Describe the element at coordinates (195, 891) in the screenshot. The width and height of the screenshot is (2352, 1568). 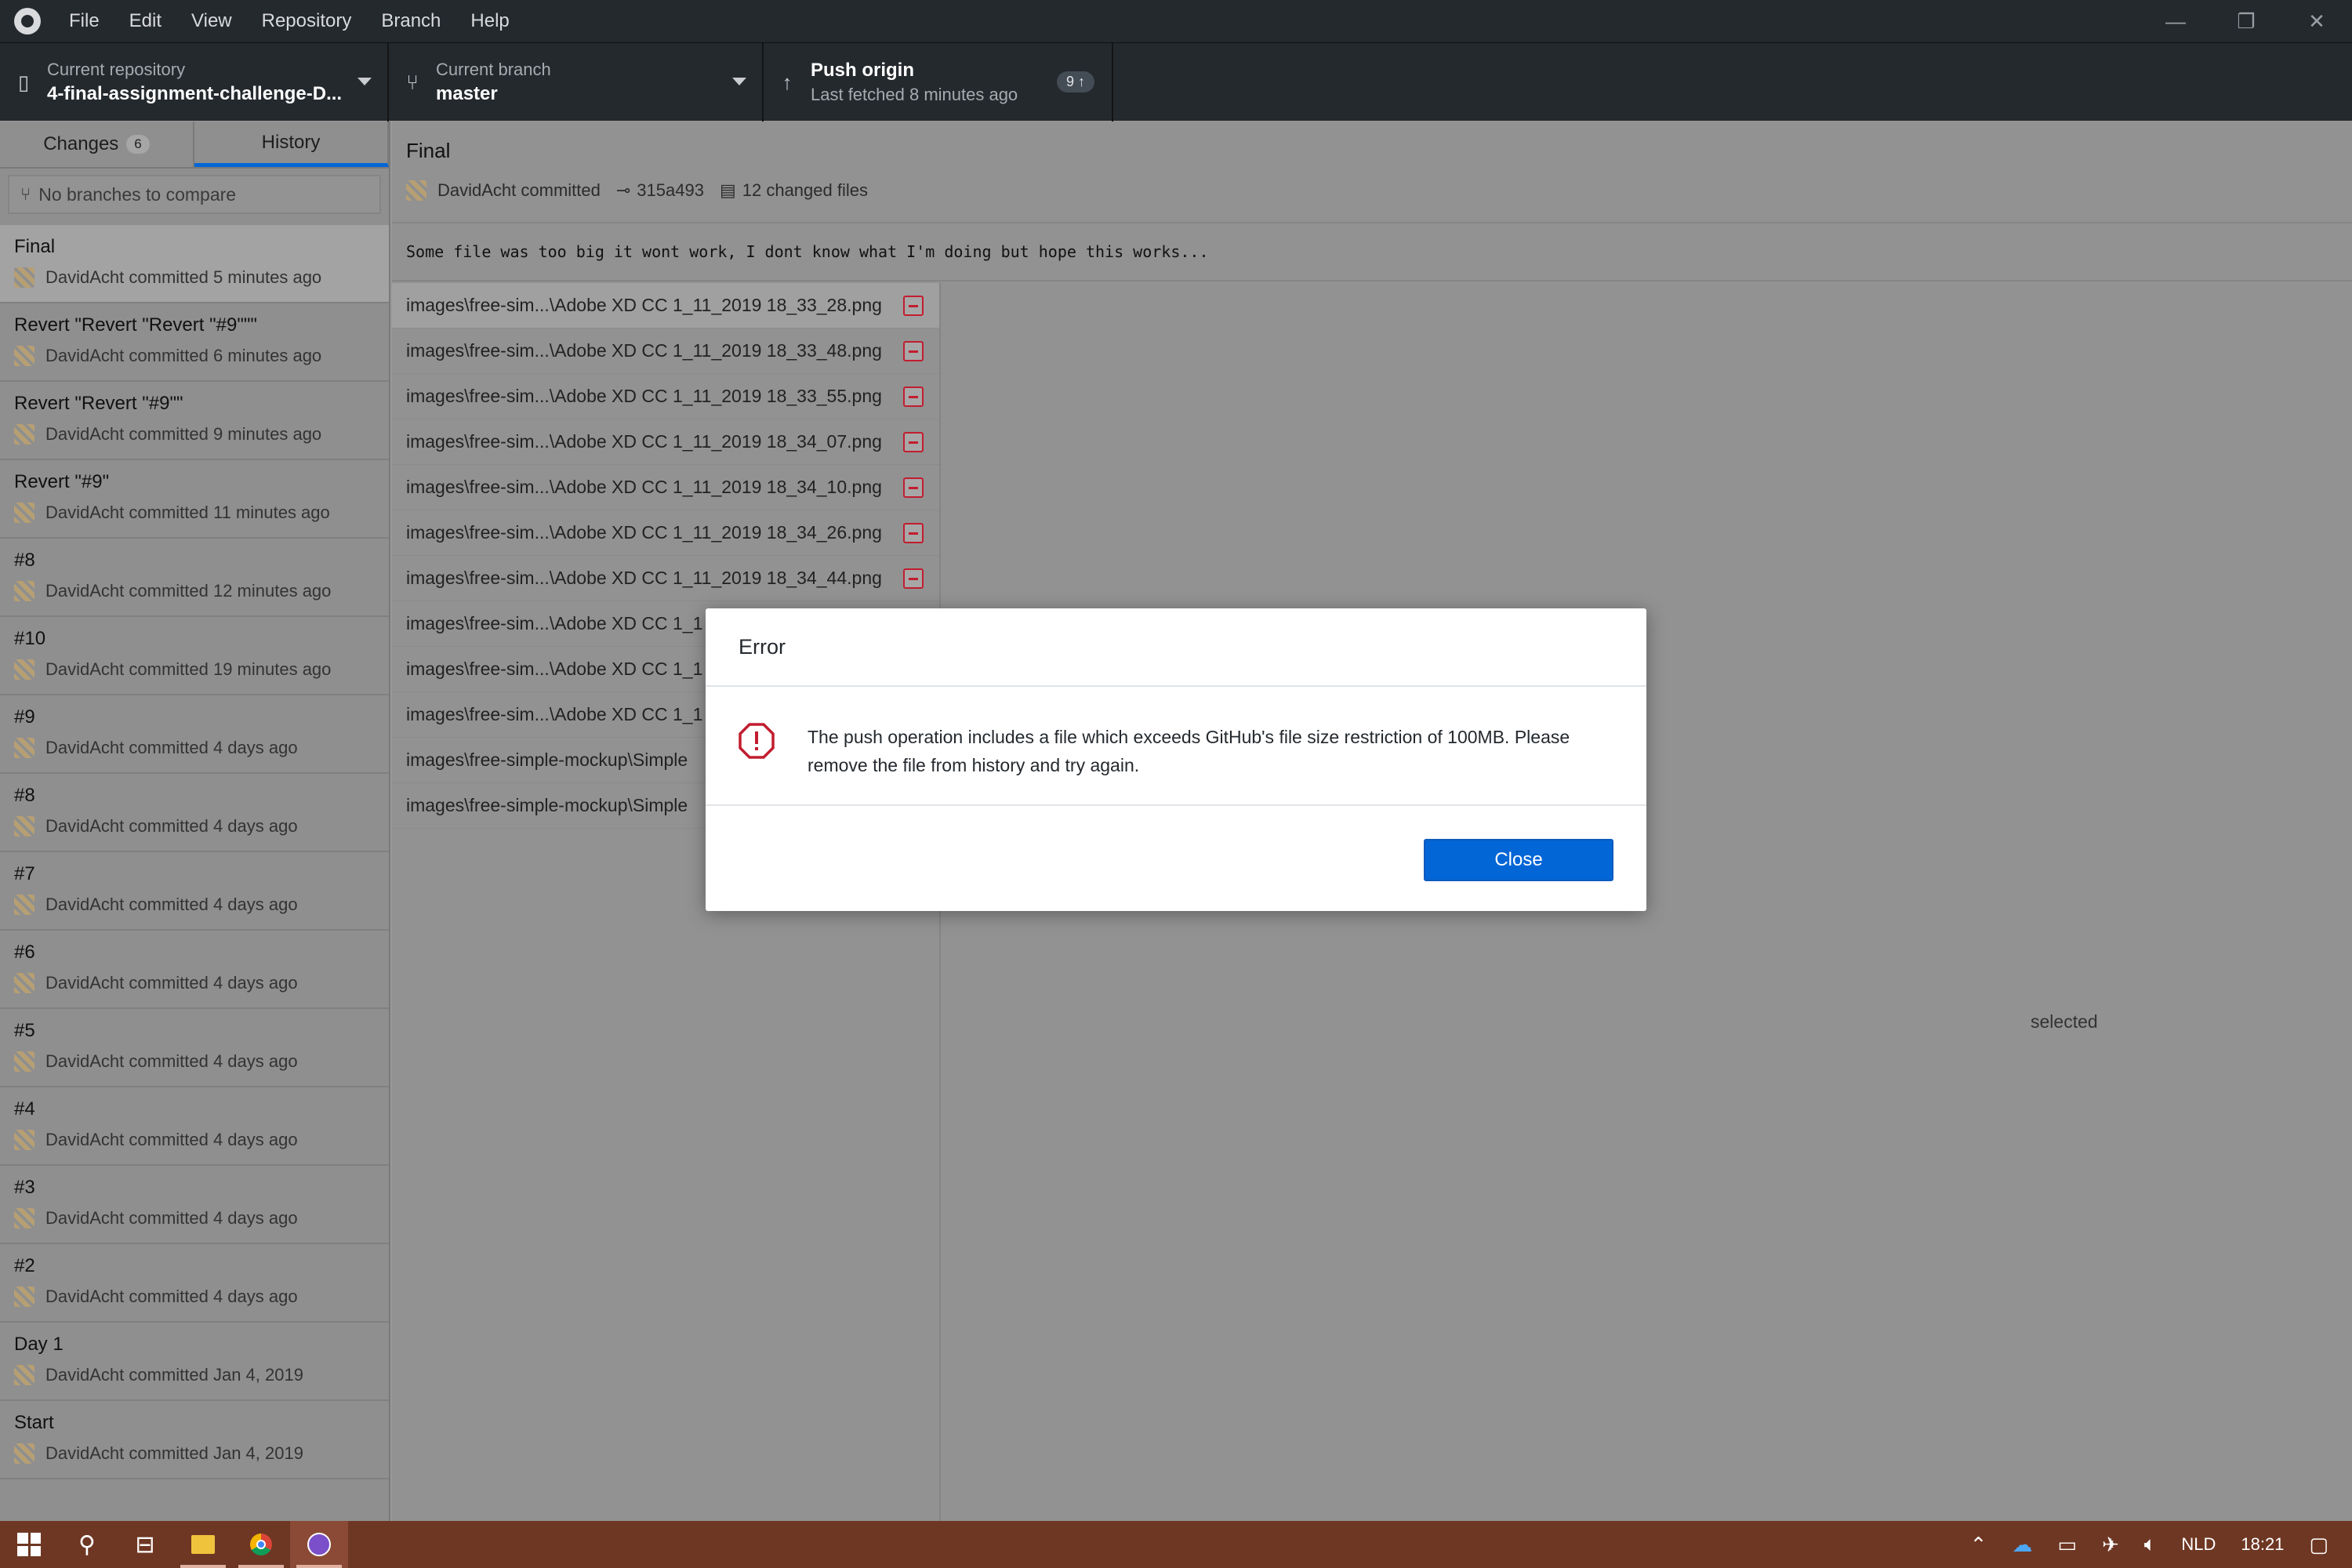
I see `commit-list-item: #7 DavidAcht committed 4 days ago` at that location.